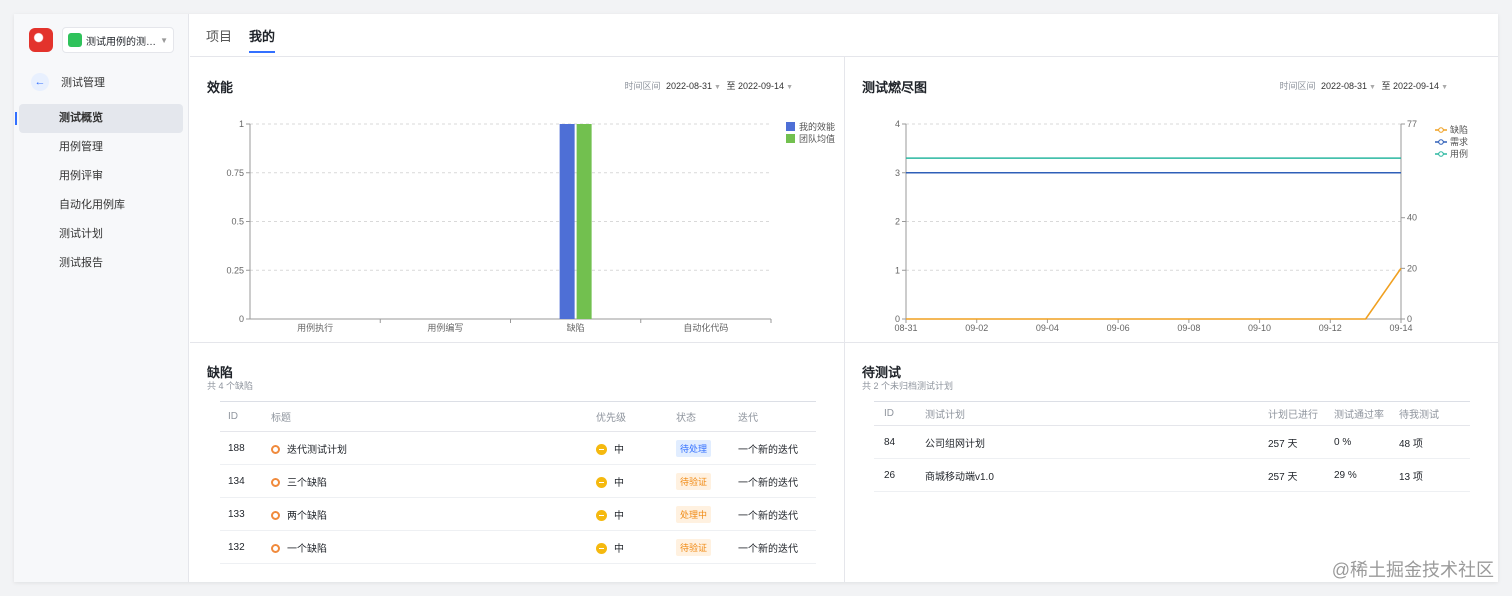  Describe the element at coordinates (1459, 153) in the screenshot. I see `legend-label: 用例` at that location.